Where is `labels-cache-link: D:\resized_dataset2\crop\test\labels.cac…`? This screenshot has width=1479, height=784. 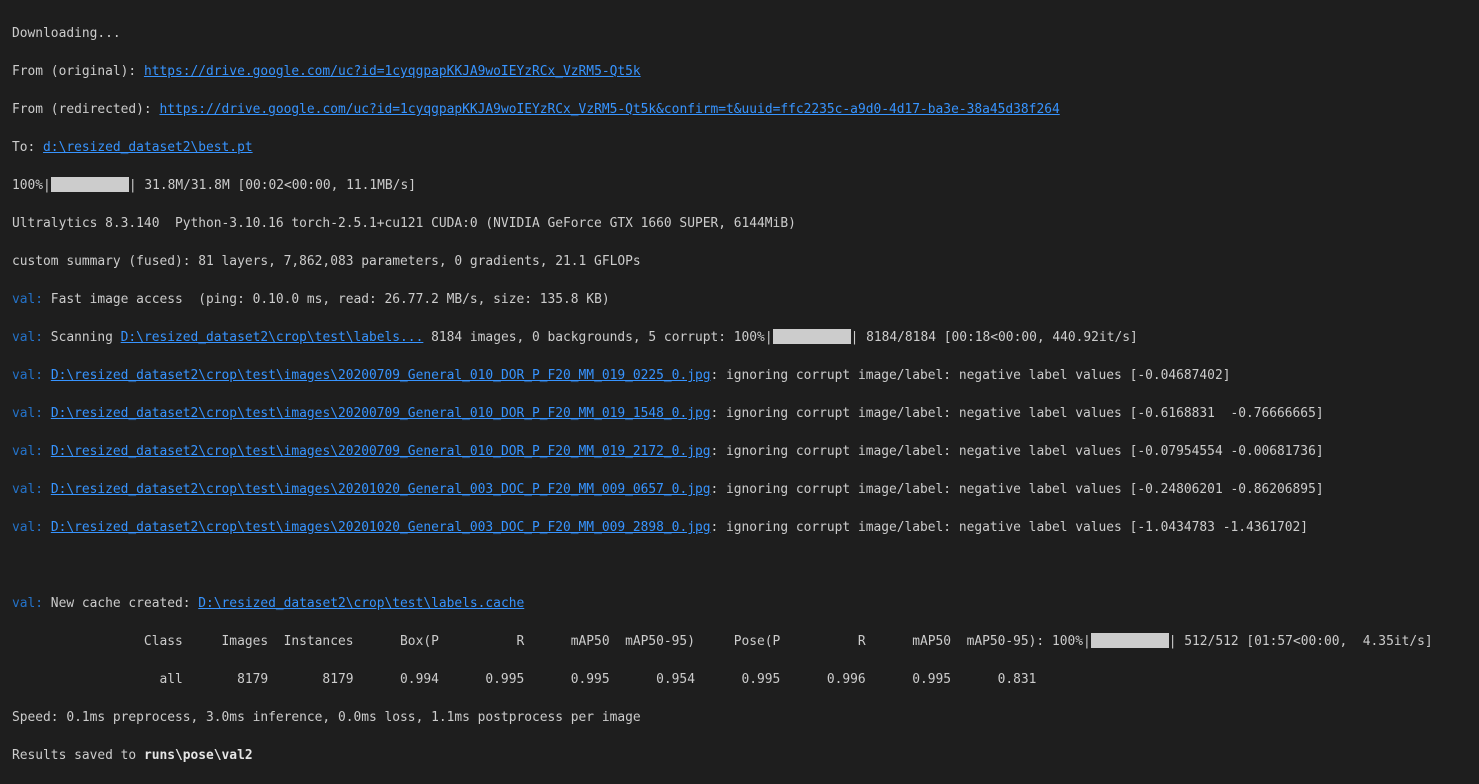 labels-cache-link: D:\resized_dataset2\crop\test\labels.cac… is located at coordinates (361, 603).